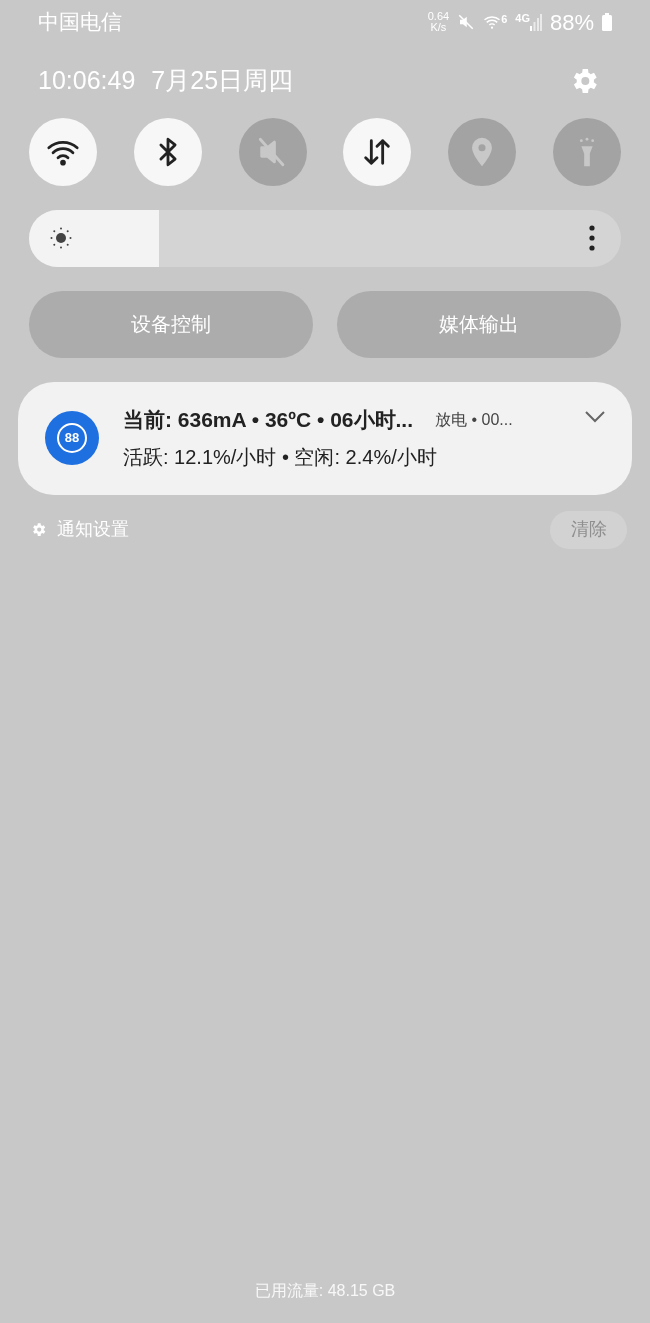  What do you see at coordinates (280, 457) in the screenshot?
I see `notification-body: 活跃: 12.1%/小时 • 空闲: 2.4%/小时` at bounding box center [280, 457].